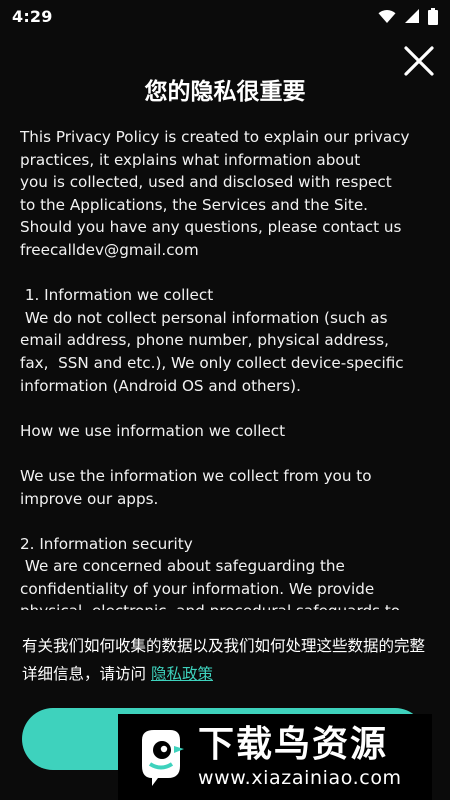 The width and height of the screenshot is (450, 800). What do you see at coordinates (32, 16) in the screenshot?
I see `status-time: 4:29` at bounding box center [32, 16].